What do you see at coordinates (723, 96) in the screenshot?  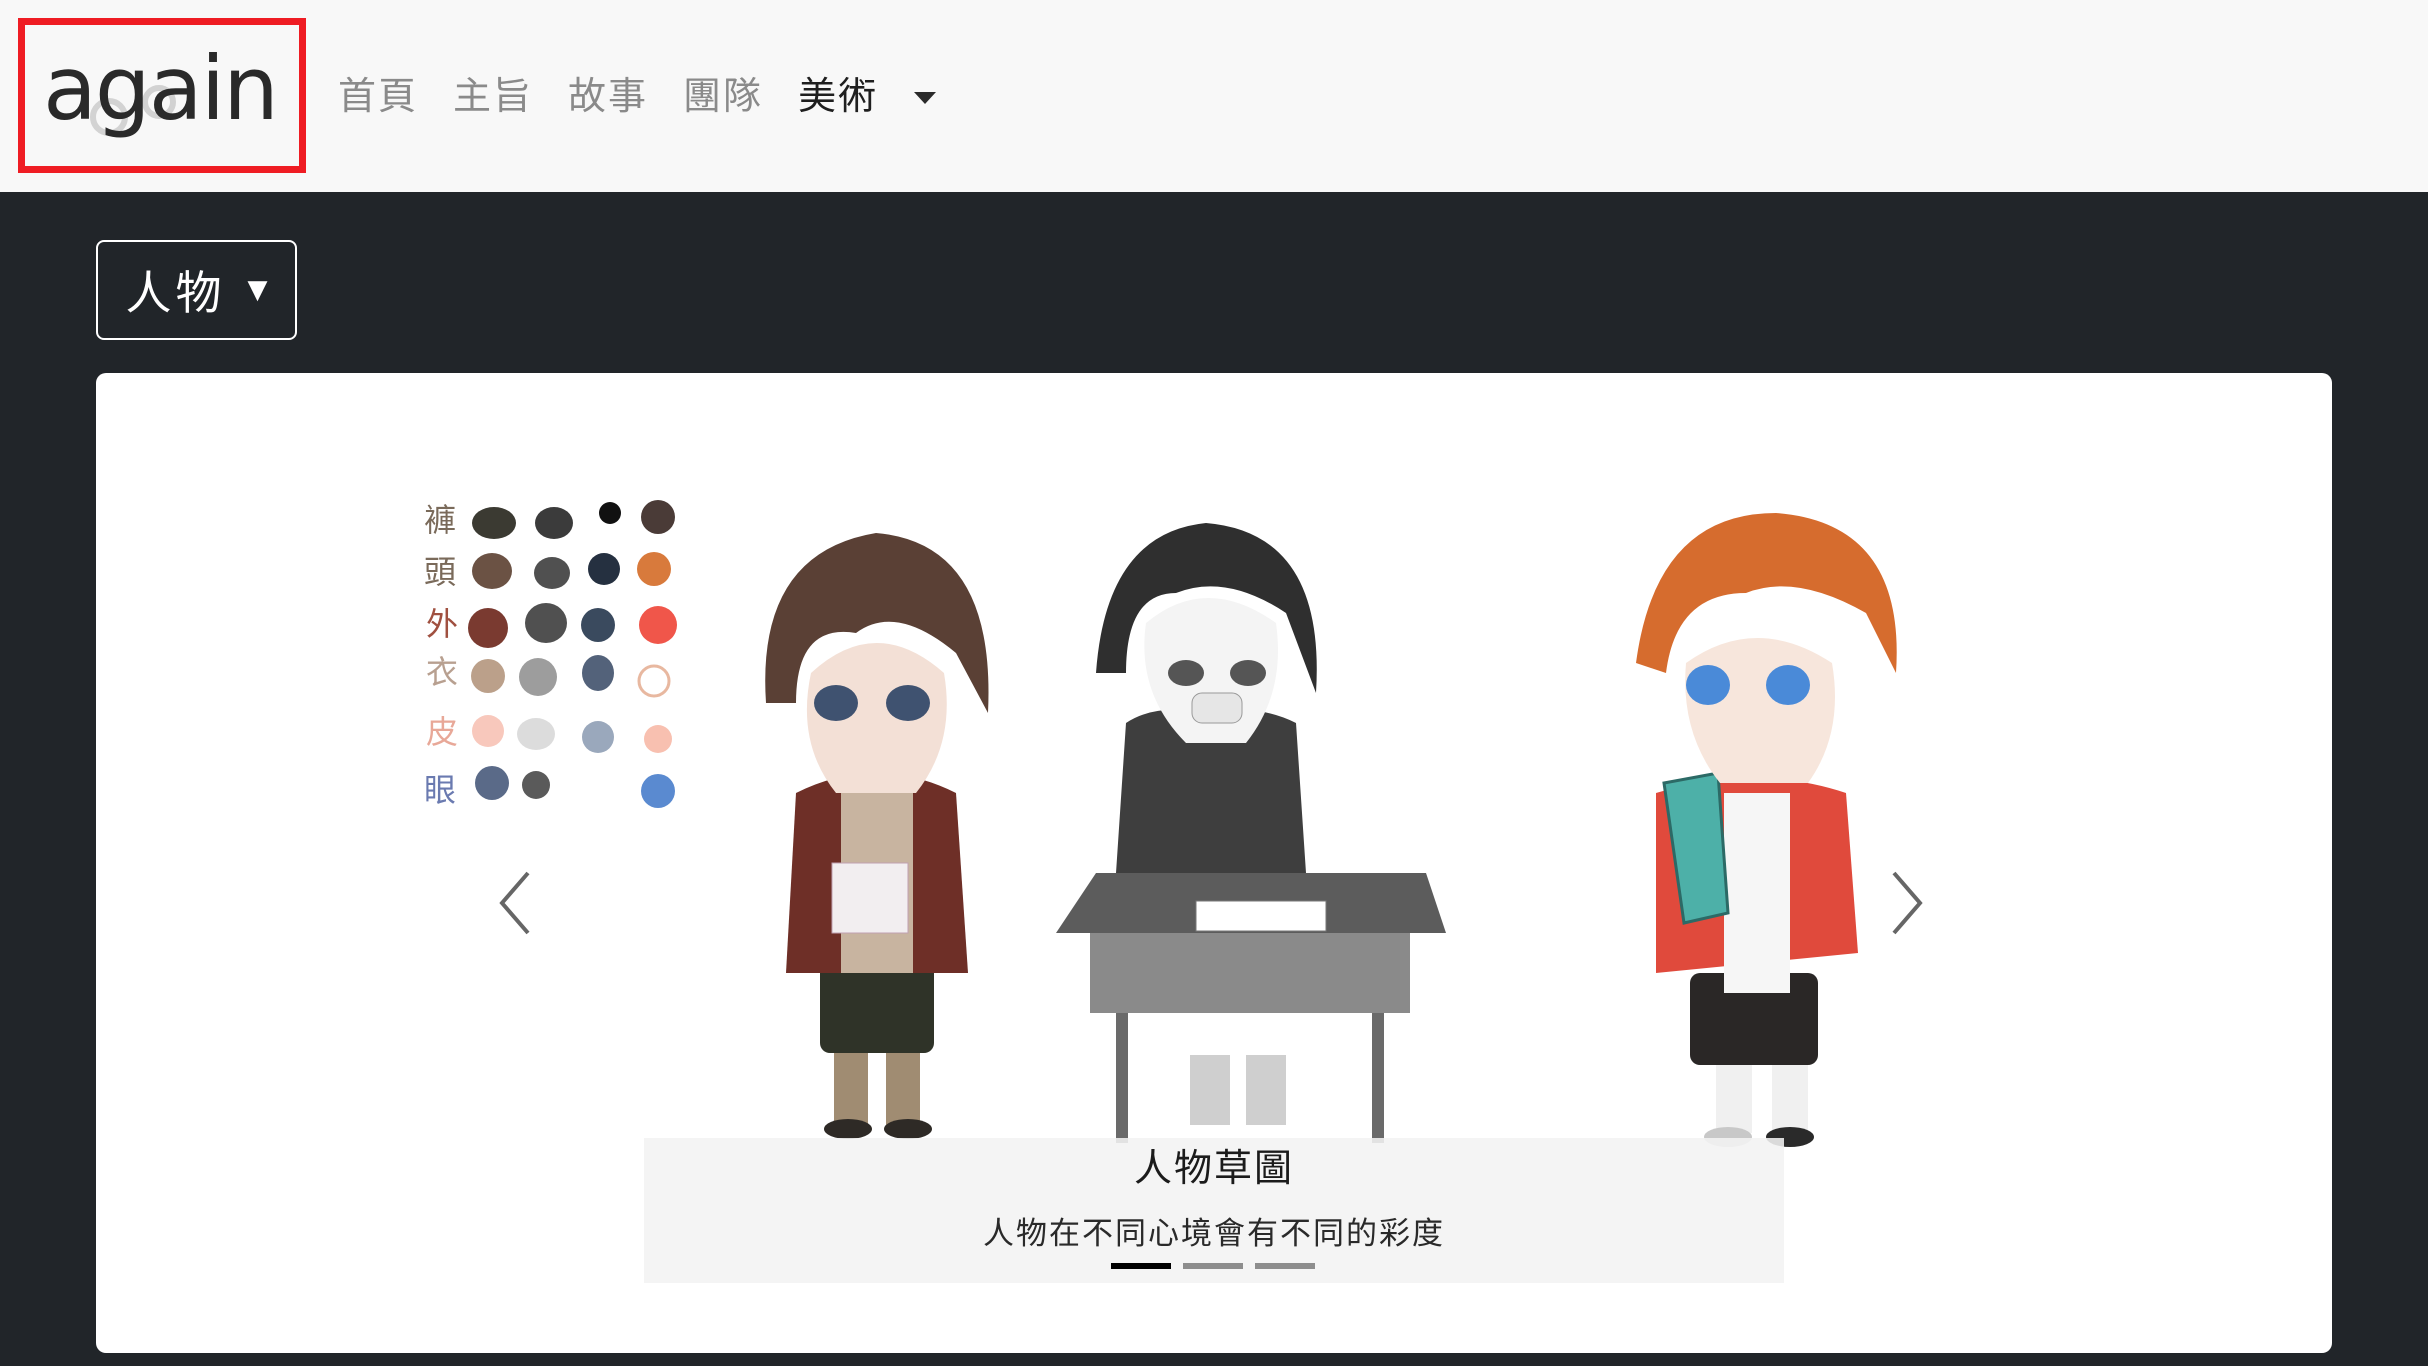 I see `nav-item-team: 團隊` at bounding box center [723, 96].